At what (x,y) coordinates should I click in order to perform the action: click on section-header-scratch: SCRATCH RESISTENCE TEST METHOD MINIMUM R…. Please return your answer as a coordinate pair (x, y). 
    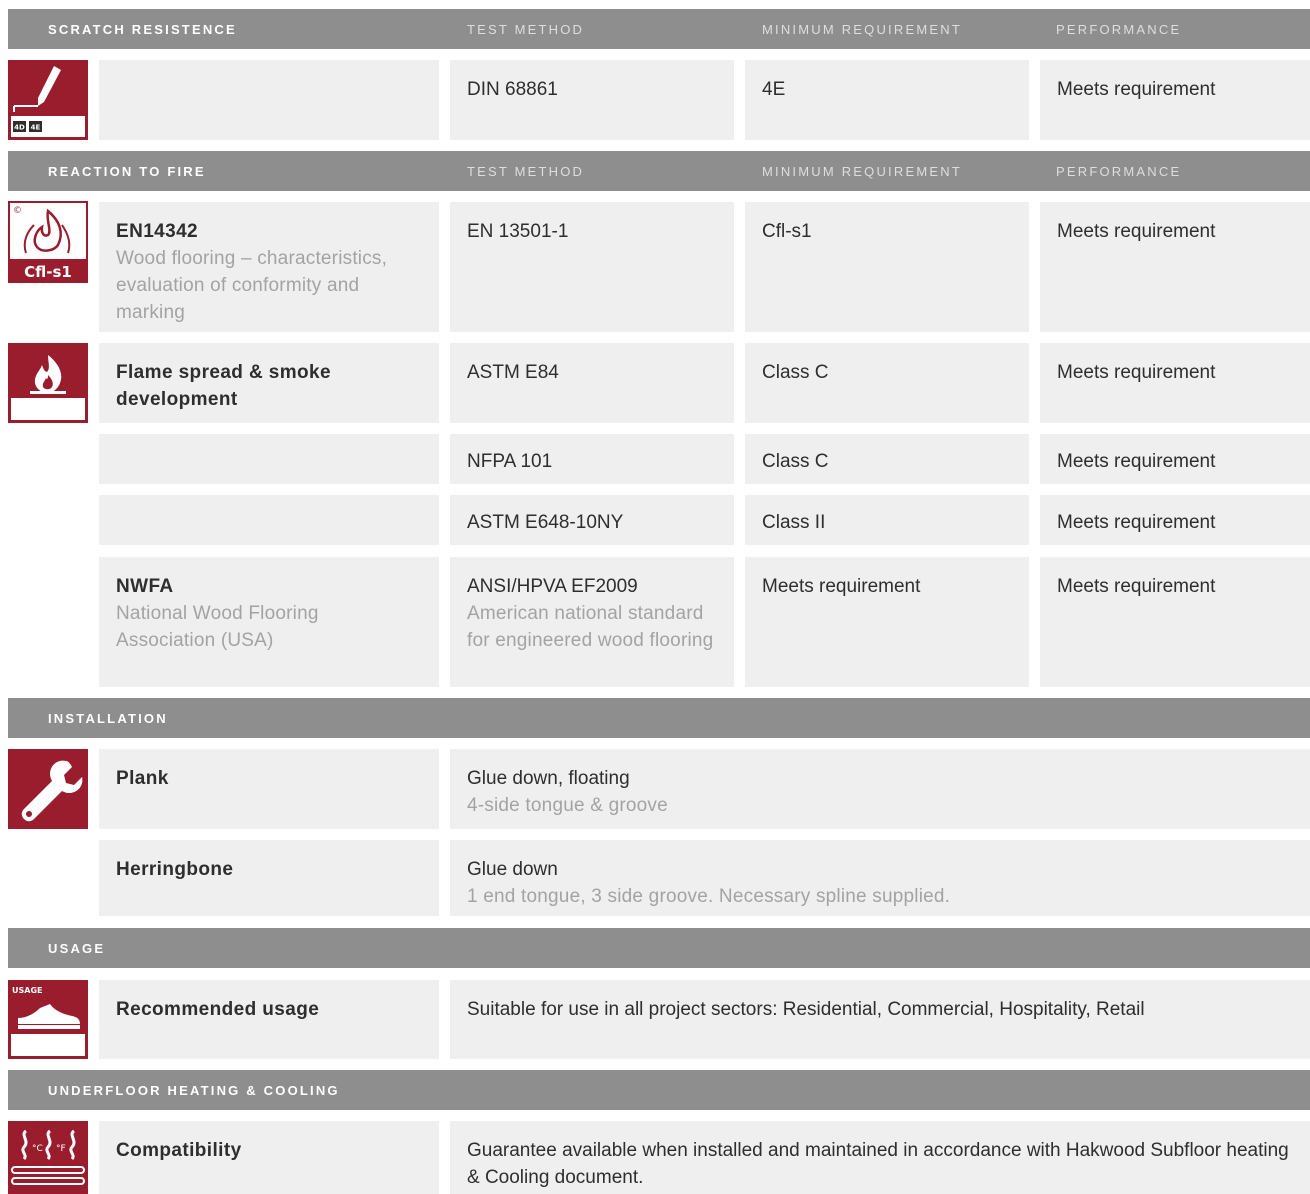
    Looking at the image, I should click on (659, 29).